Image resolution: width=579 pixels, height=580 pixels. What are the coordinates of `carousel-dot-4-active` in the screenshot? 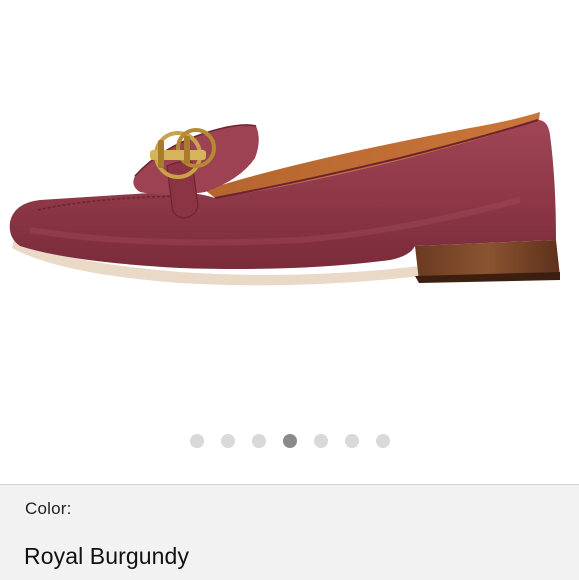 It's located at (289, 441).